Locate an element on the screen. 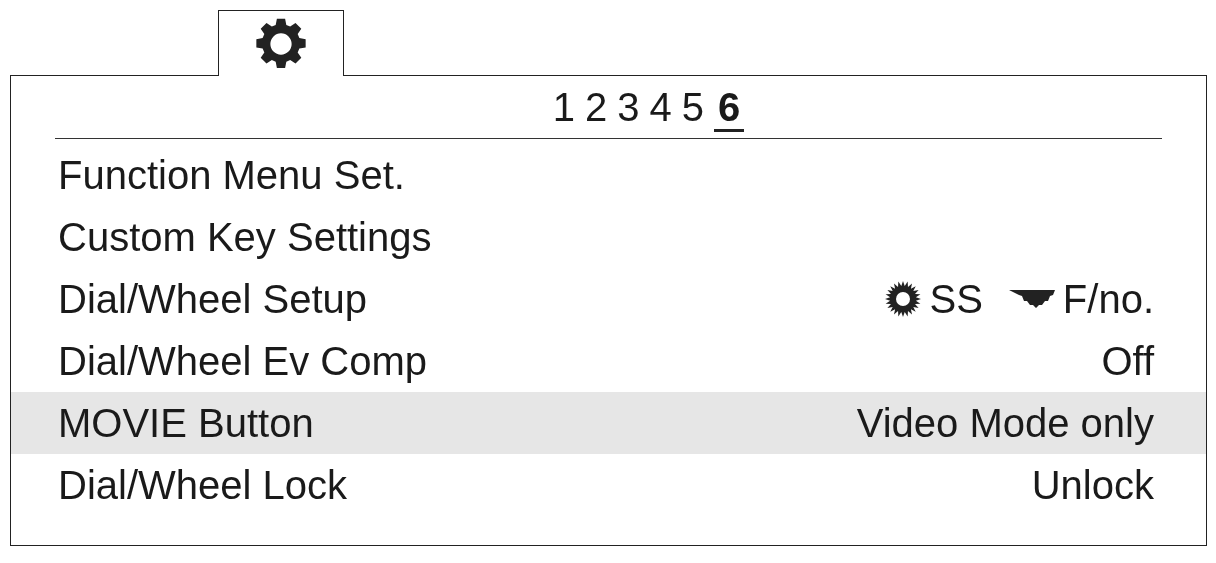 Image resolution: width=1216 pixels, height=563 pixels. menu-label: Custom Key Settings is located at coordinates (245, 237).